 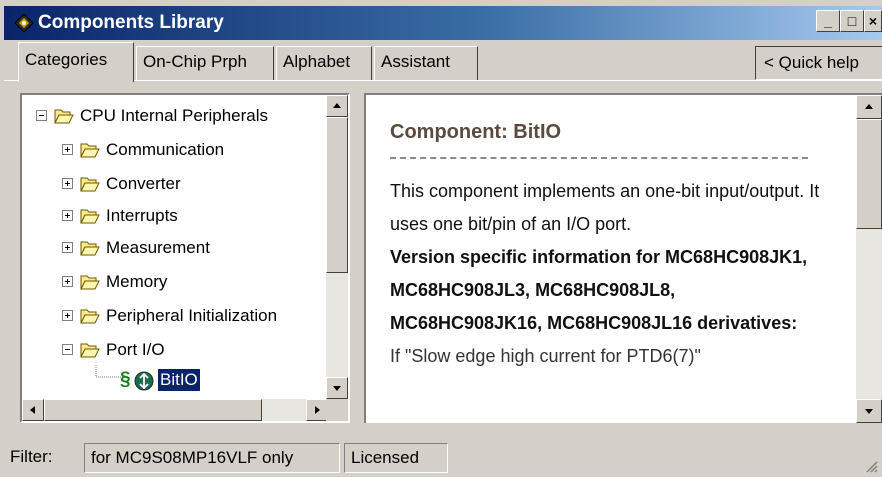 I want to click on tree-node-label: Memory, so click(x=137, y=281).